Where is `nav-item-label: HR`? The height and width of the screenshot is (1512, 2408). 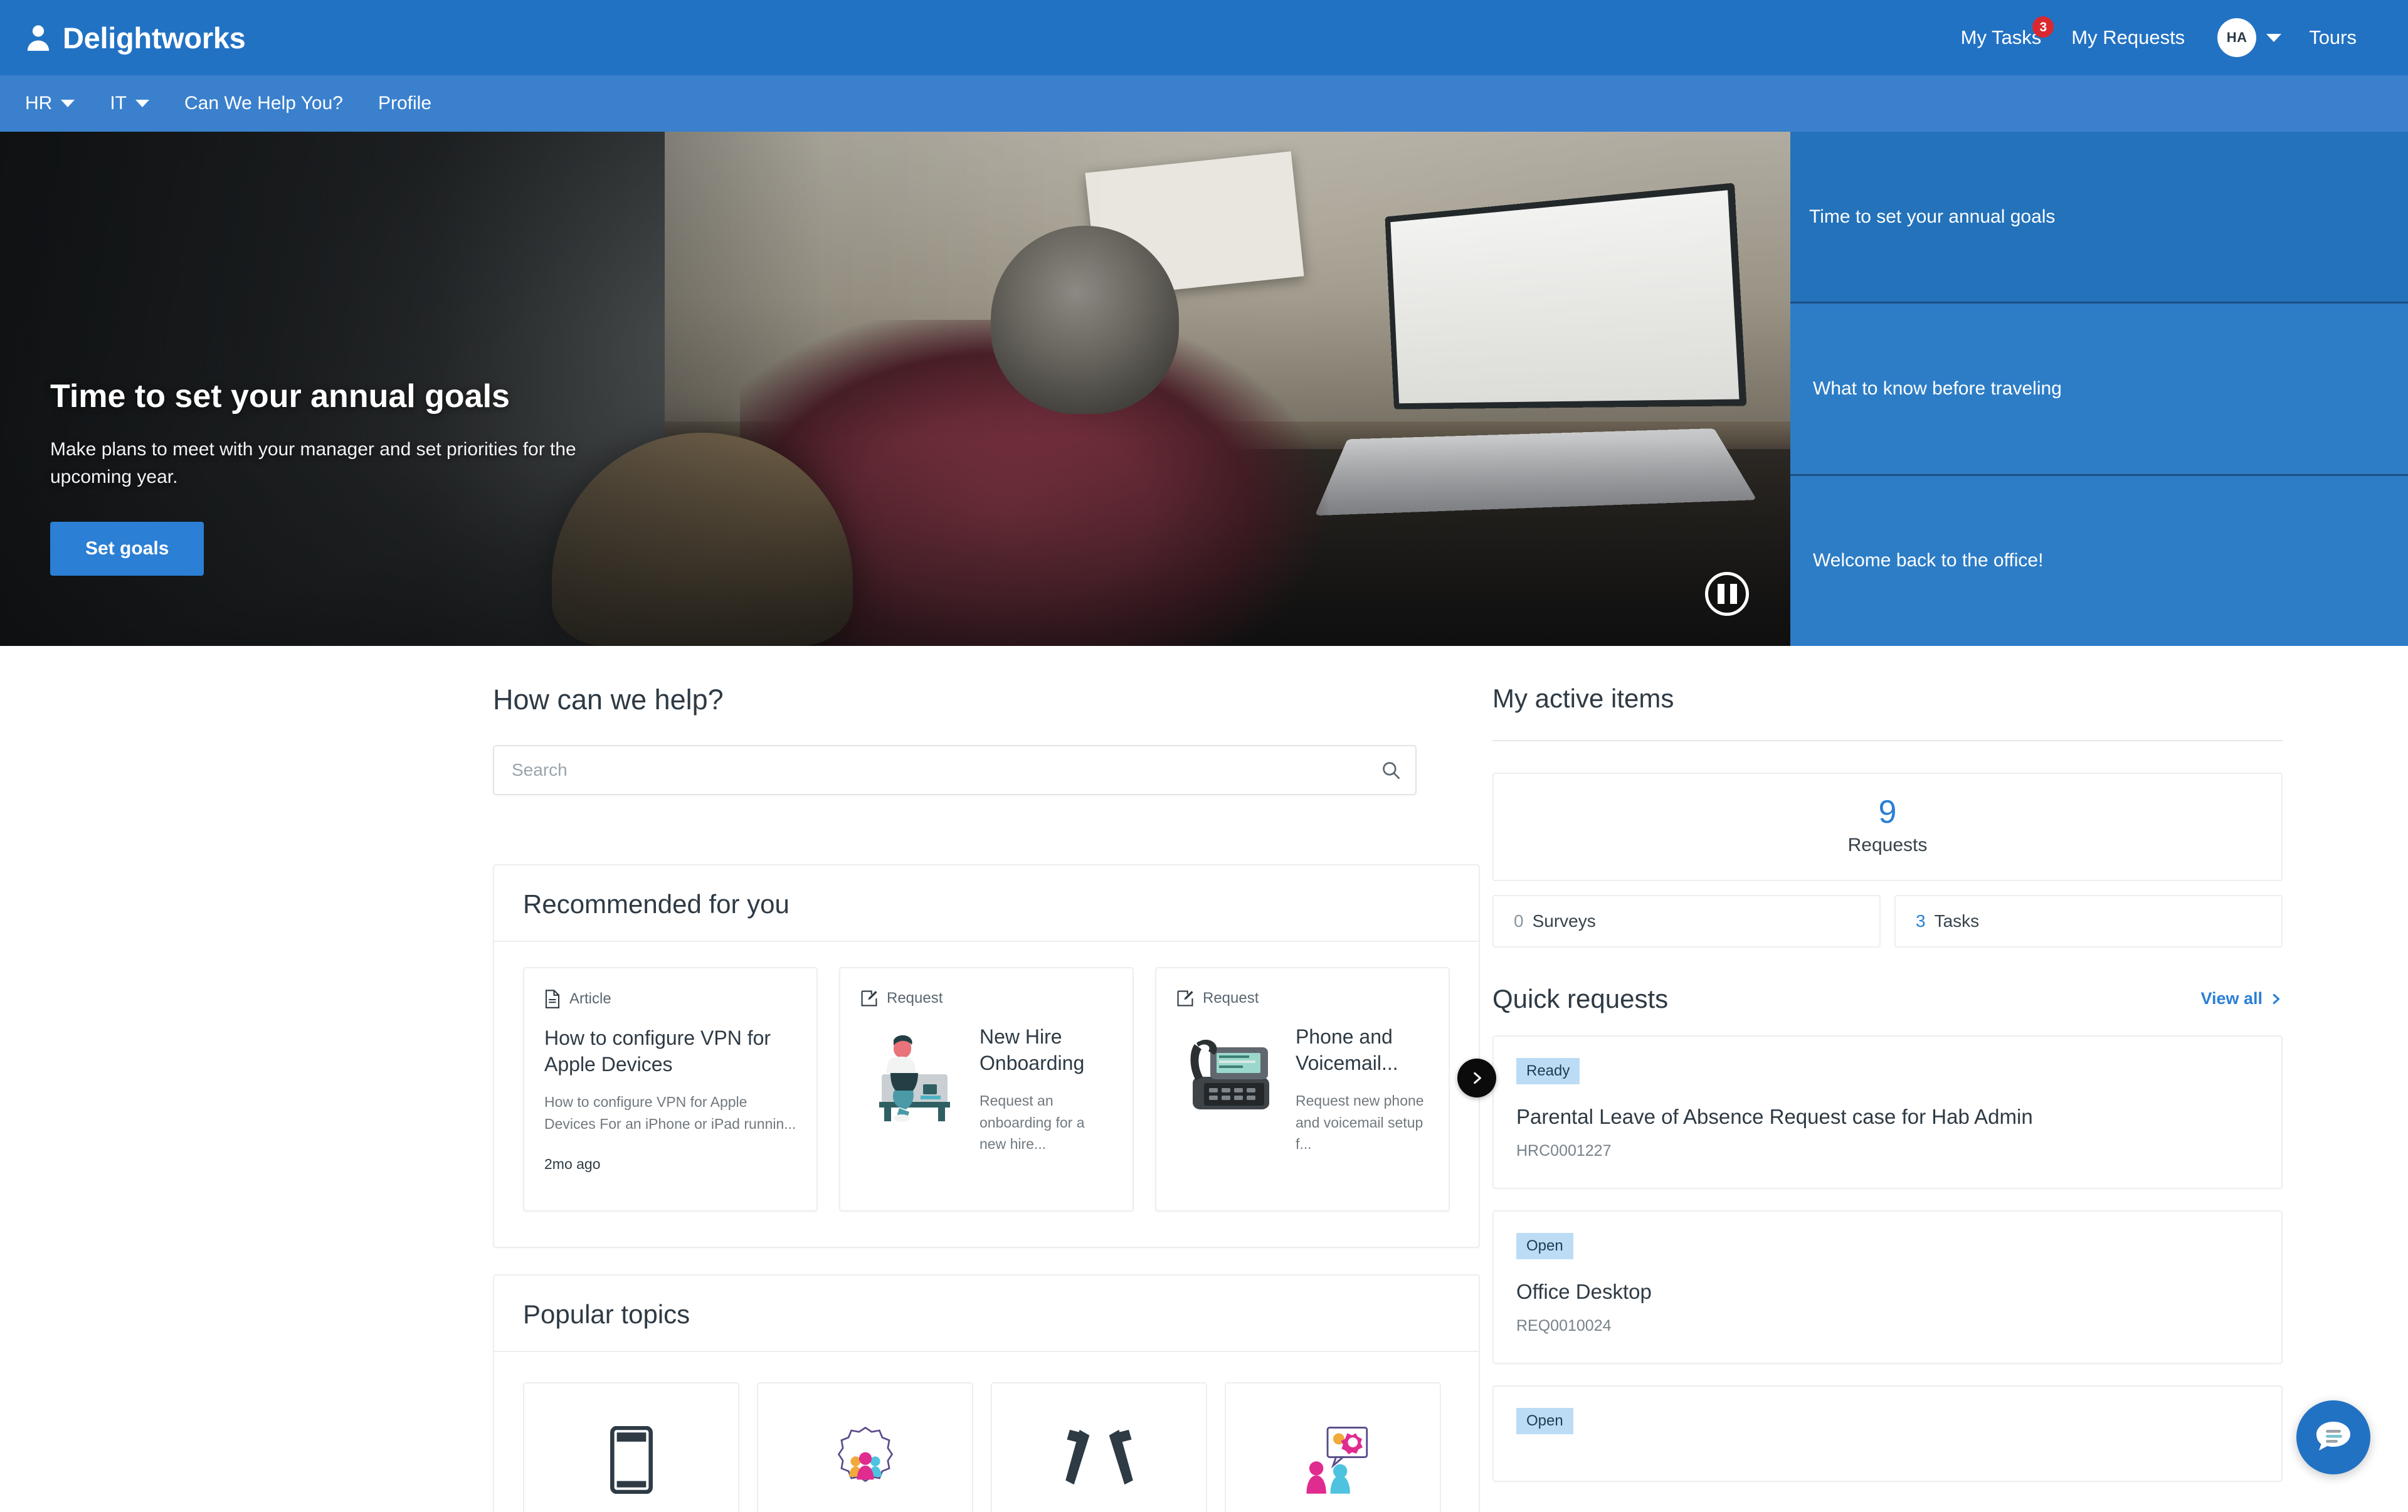
nav-item-label: HR is located at coordinates (39, 103).